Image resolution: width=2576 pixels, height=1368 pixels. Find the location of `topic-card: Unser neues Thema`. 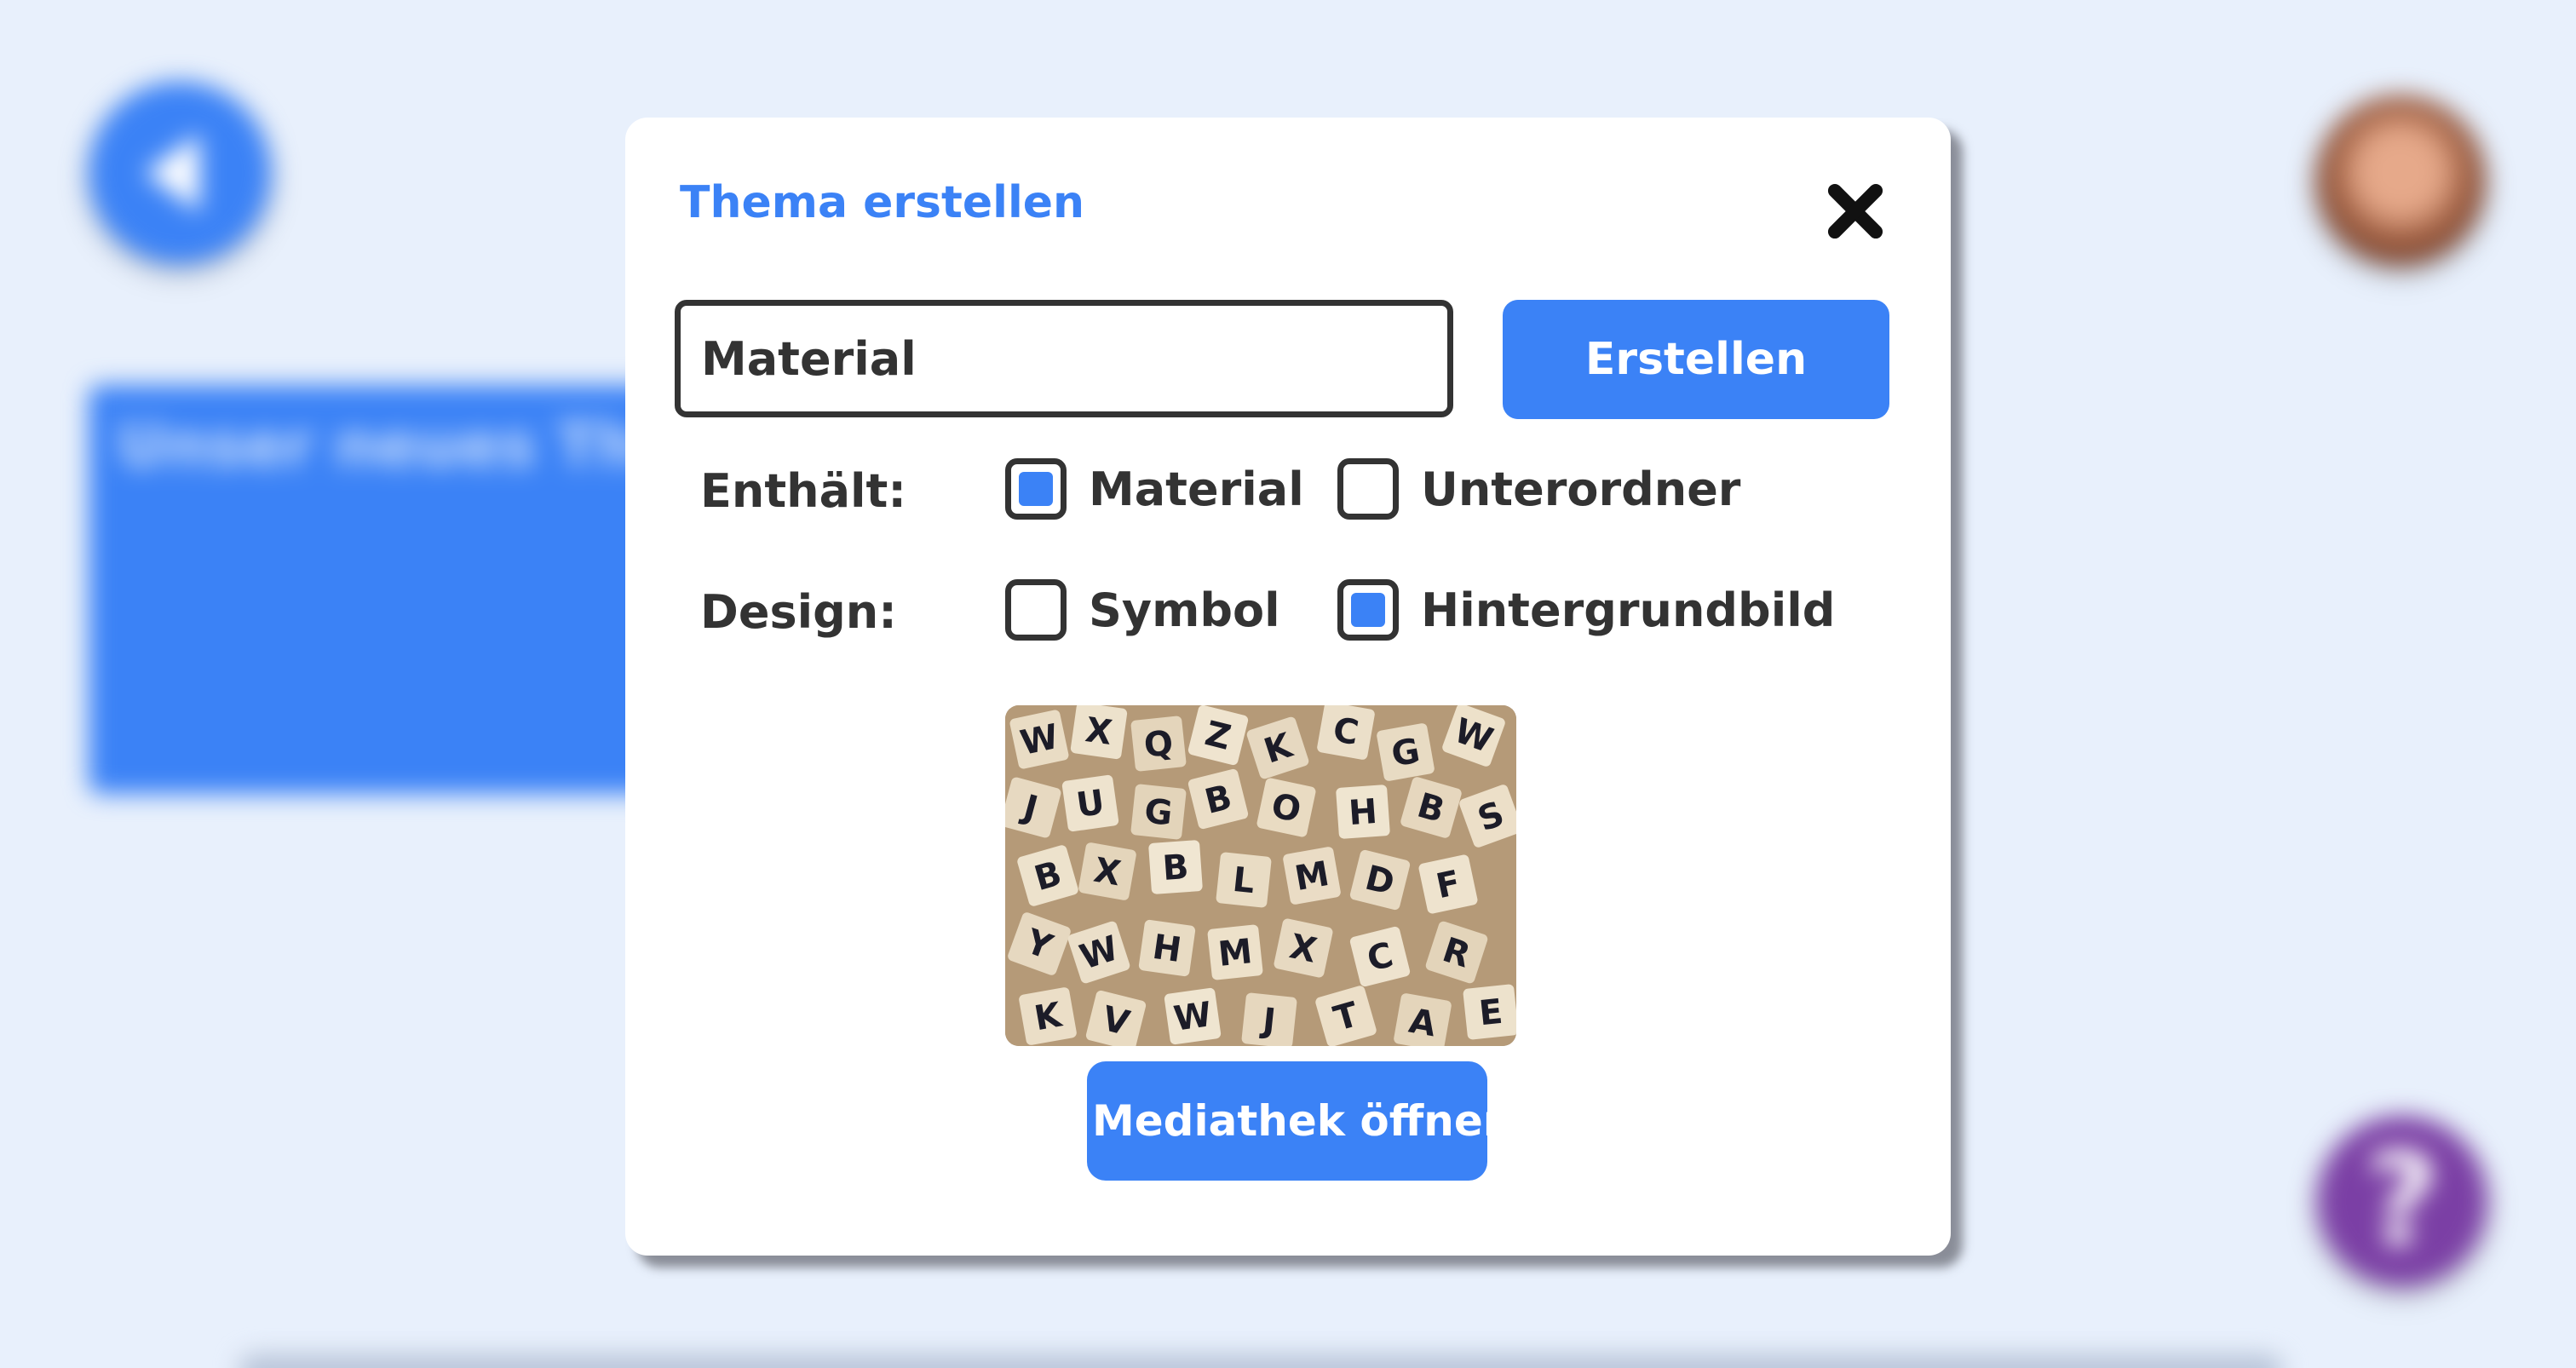

topic-card: Unser neues Thema is located at coordinates (436, 589).